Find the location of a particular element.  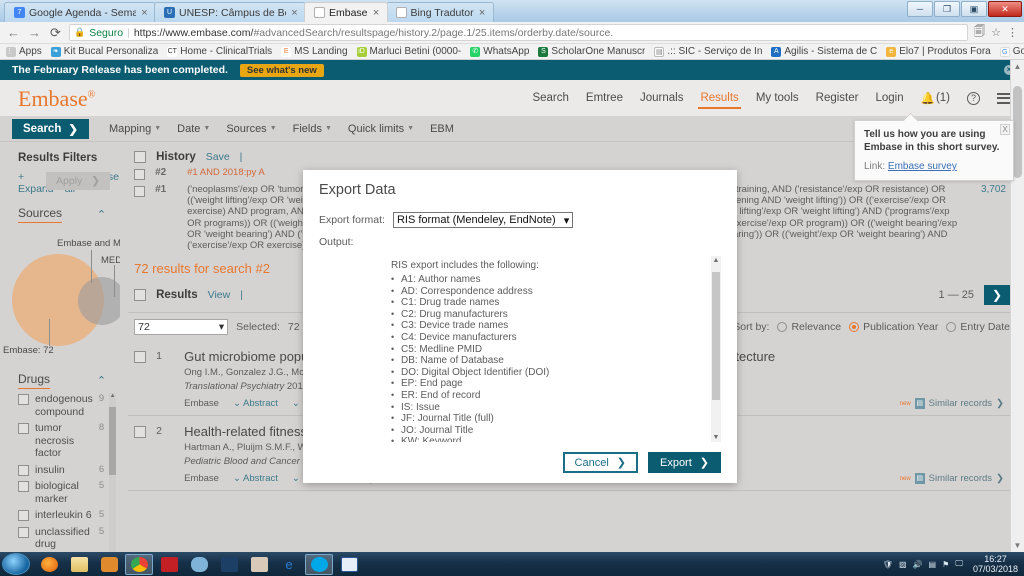

sort-option-publication-year: Publication Year is located at coordinates (893, 327).